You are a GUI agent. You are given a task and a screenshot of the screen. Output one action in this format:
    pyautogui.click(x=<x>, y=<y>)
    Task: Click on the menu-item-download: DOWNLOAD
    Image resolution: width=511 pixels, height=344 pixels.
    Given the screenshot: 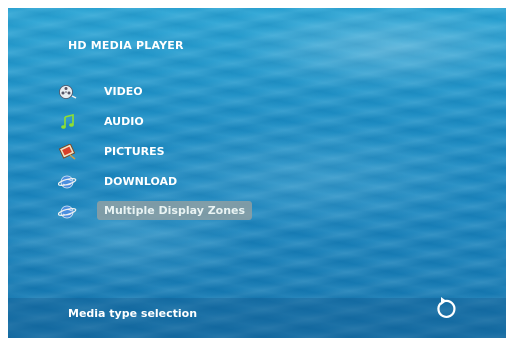 What is the action you would take?
    pyautogui.click(x=178, y=183)
    